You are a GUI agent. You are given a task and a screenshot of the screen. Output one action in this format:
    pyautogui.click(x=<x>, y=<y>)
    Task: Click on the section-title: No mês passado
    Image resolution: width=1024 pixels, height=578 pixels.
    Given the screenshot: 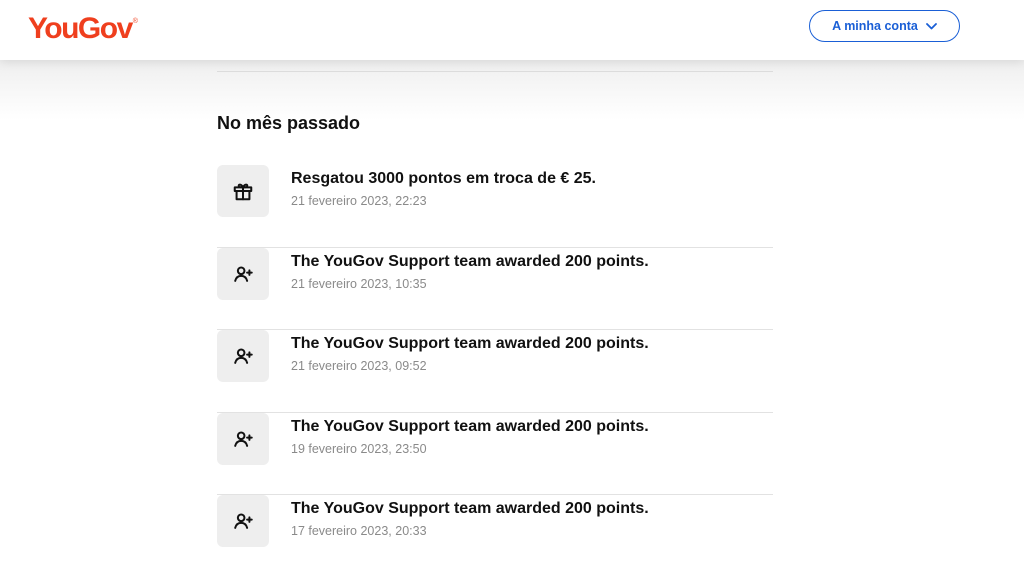 What is the action you would take?
    pyautogui.click(x=289, y=123)
    